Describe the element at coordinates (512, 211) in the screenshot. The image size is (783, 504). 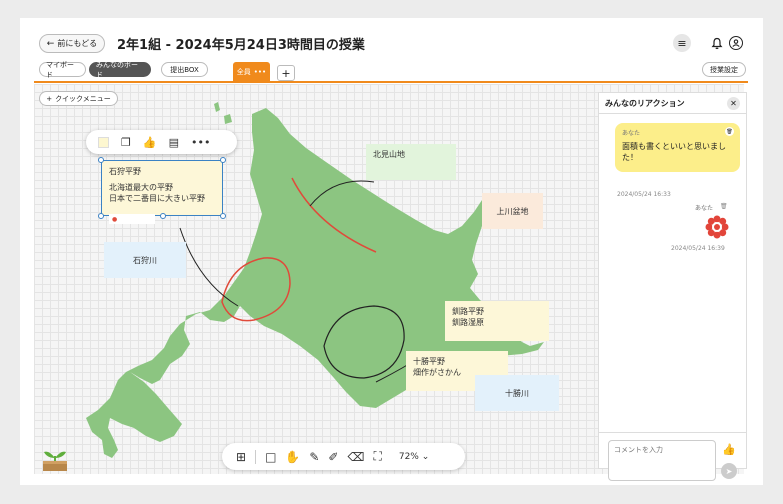
I see `sticky-note-kamikawa: 上川盆地` at that location.